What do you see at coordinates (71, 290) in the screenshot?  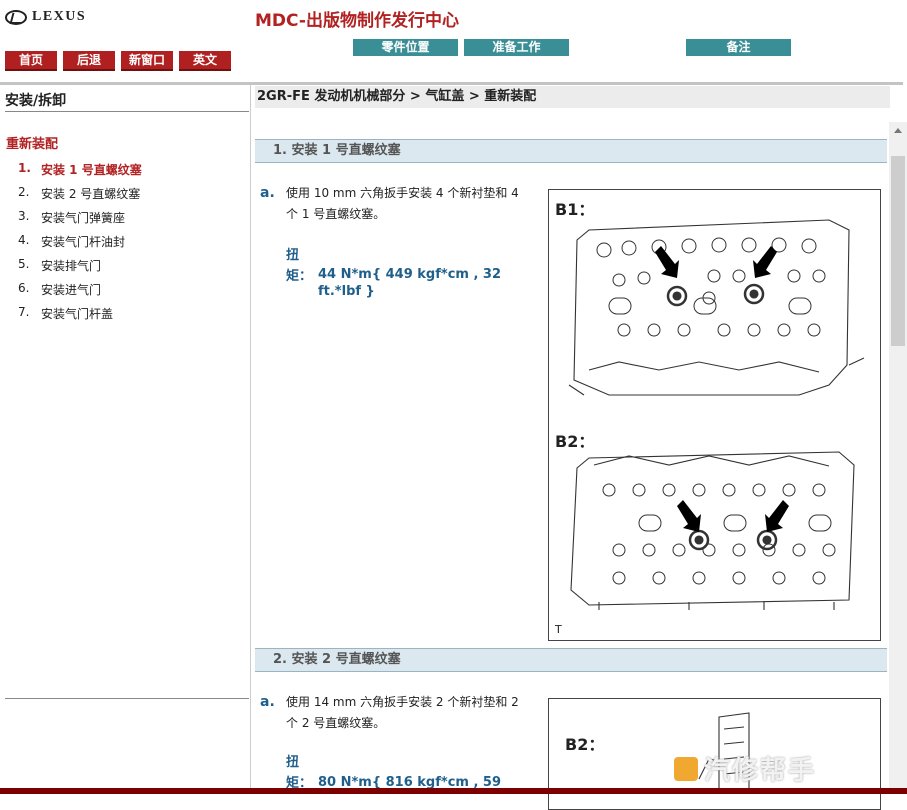 I see `sidebar-item-label: 安装进气门` at bounding box center [71, 290].